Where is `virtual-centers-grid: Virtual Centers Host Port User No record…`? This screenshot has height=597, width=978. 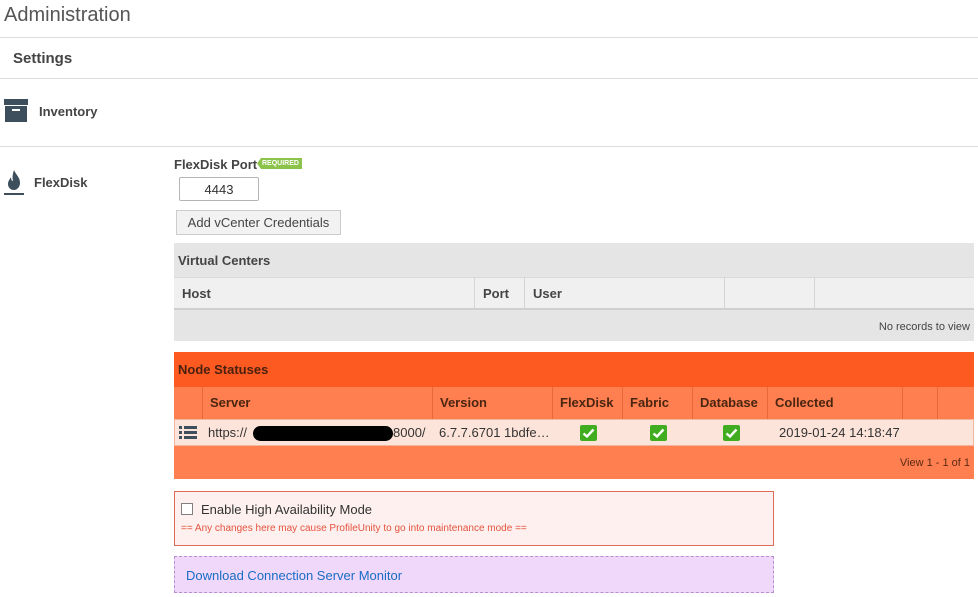
virtual-centers-grid: Virtual Centers Host Port User No record… is located at coordinates (574, 292).